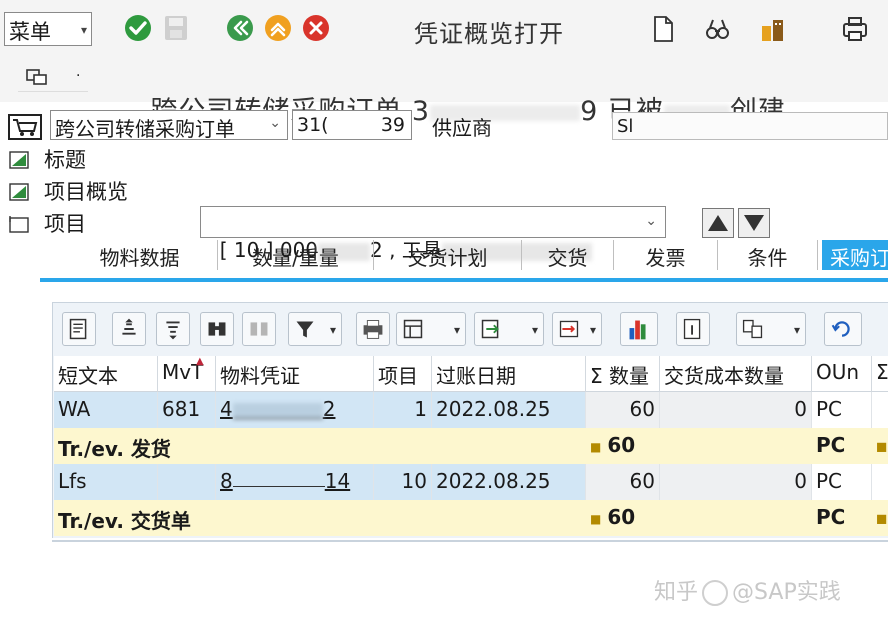 This screenshot has width=888, height=630. Describe the element at coordinates (693, 329) in the screenshot. I see `info-button` at that location.